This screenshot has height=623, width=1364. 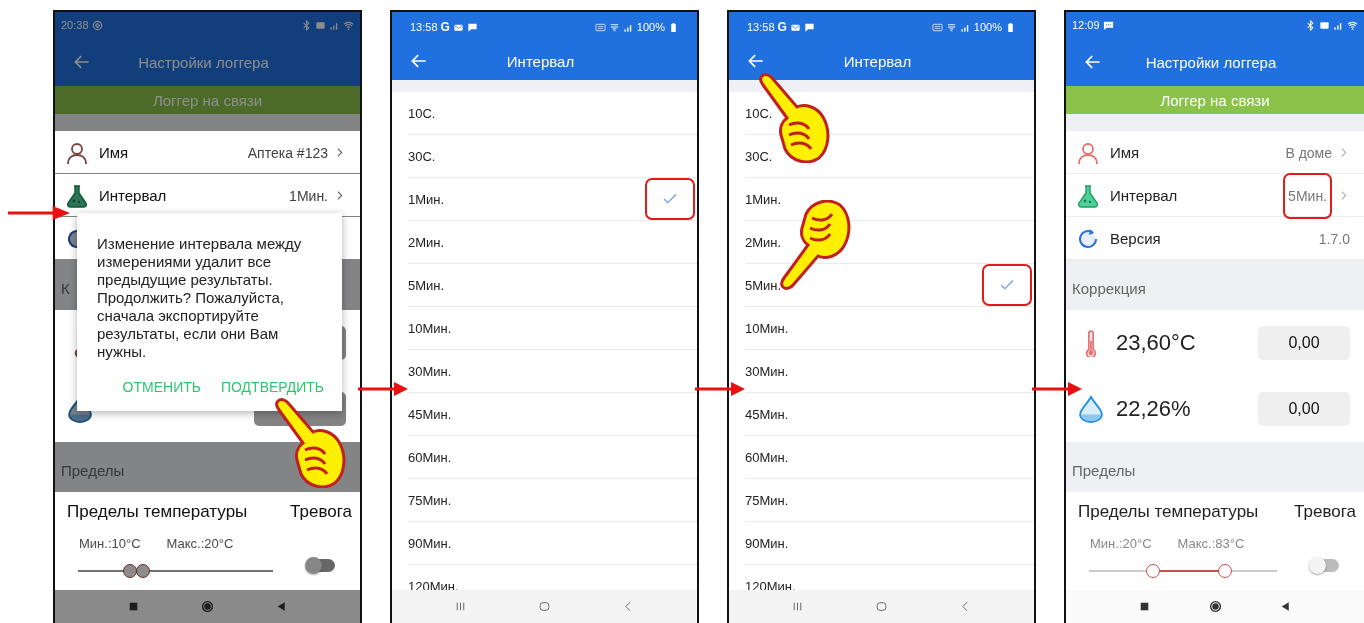 I want to click on sensor-reading: 22,26%, so click(x=1153, y=409).